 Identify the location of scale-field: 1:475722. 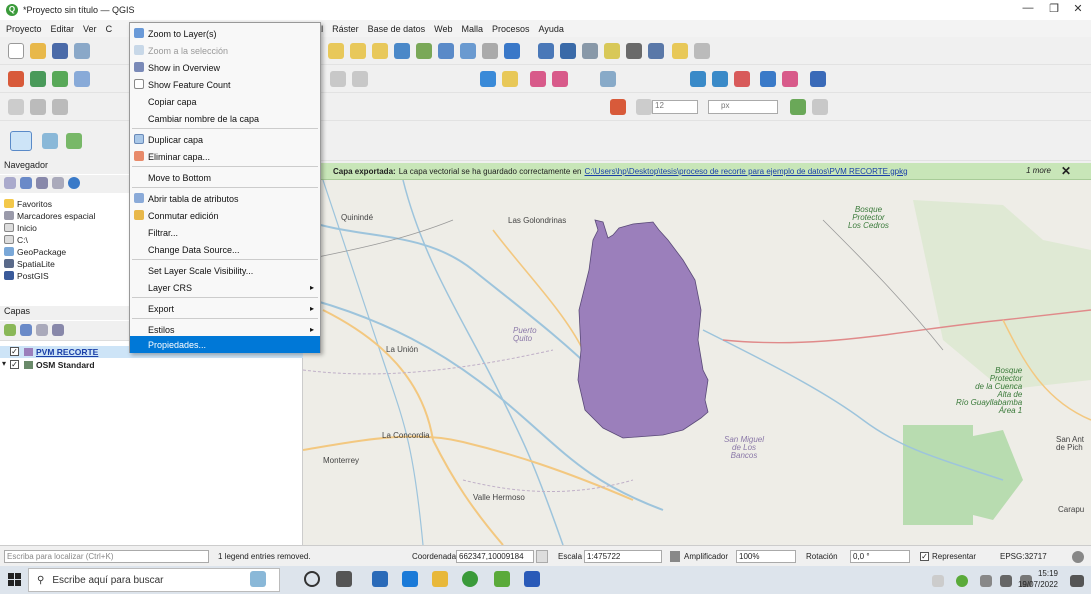
(623, 556).